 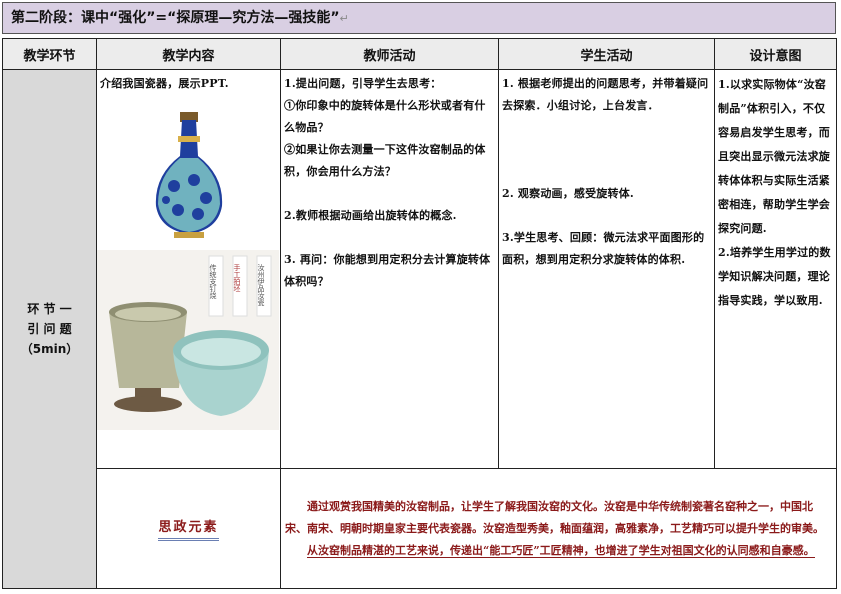 What do you see at coordinates (385, 160) in the screenshot?
I see `teacher-question-2: ②如果让你去测量一下这件汝窑制品的体积，你会用什么方法？` at bounding box center [385, 160].